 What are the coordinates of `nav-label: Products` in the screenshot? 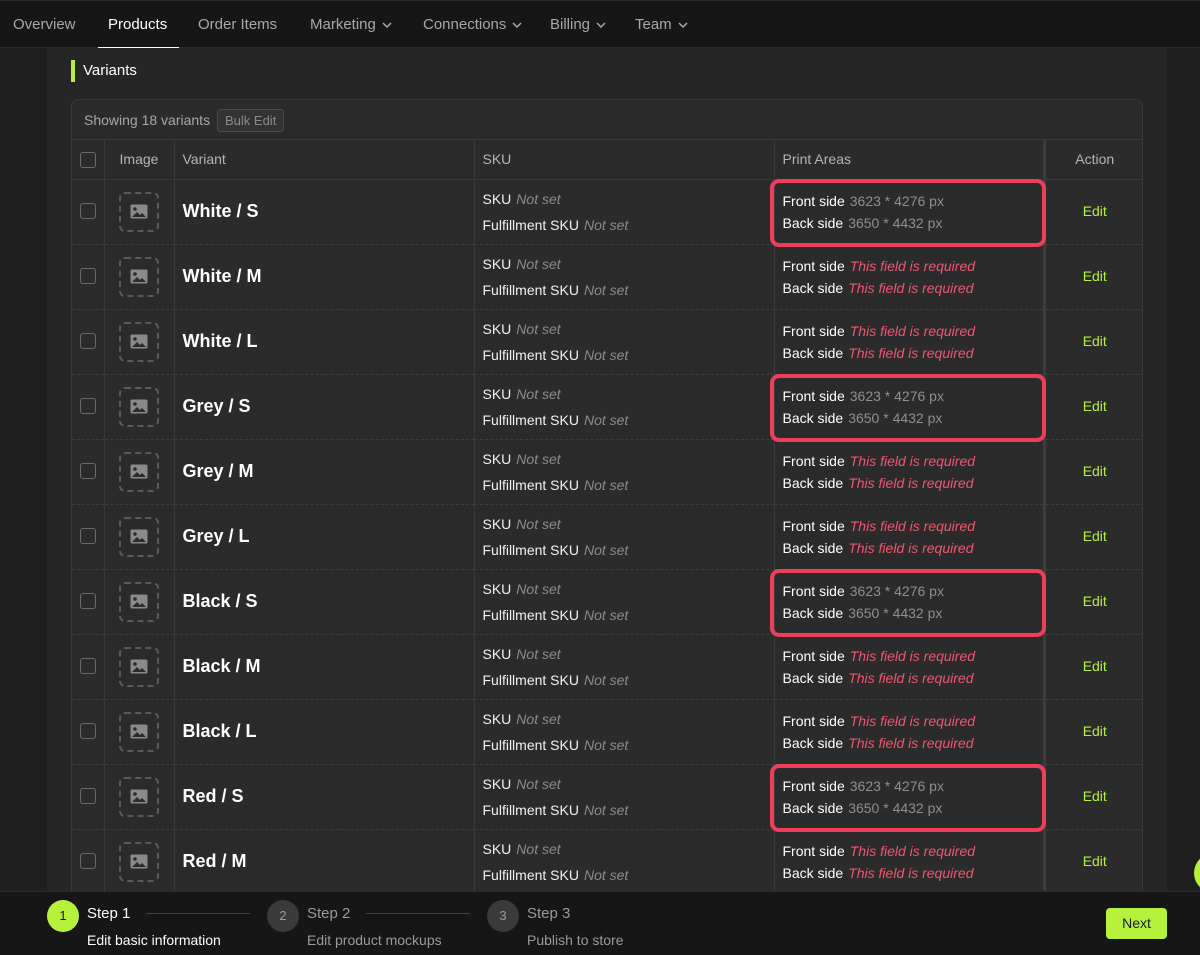 It's located at (138, 24).